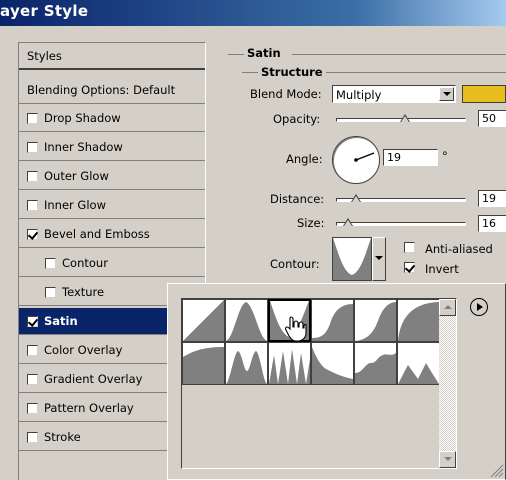 This screenshot has height=480, width=506. Describe the element at coordinates (75, 205) in the screenshot. I see `style-item-label: Inner Glow` at that location.